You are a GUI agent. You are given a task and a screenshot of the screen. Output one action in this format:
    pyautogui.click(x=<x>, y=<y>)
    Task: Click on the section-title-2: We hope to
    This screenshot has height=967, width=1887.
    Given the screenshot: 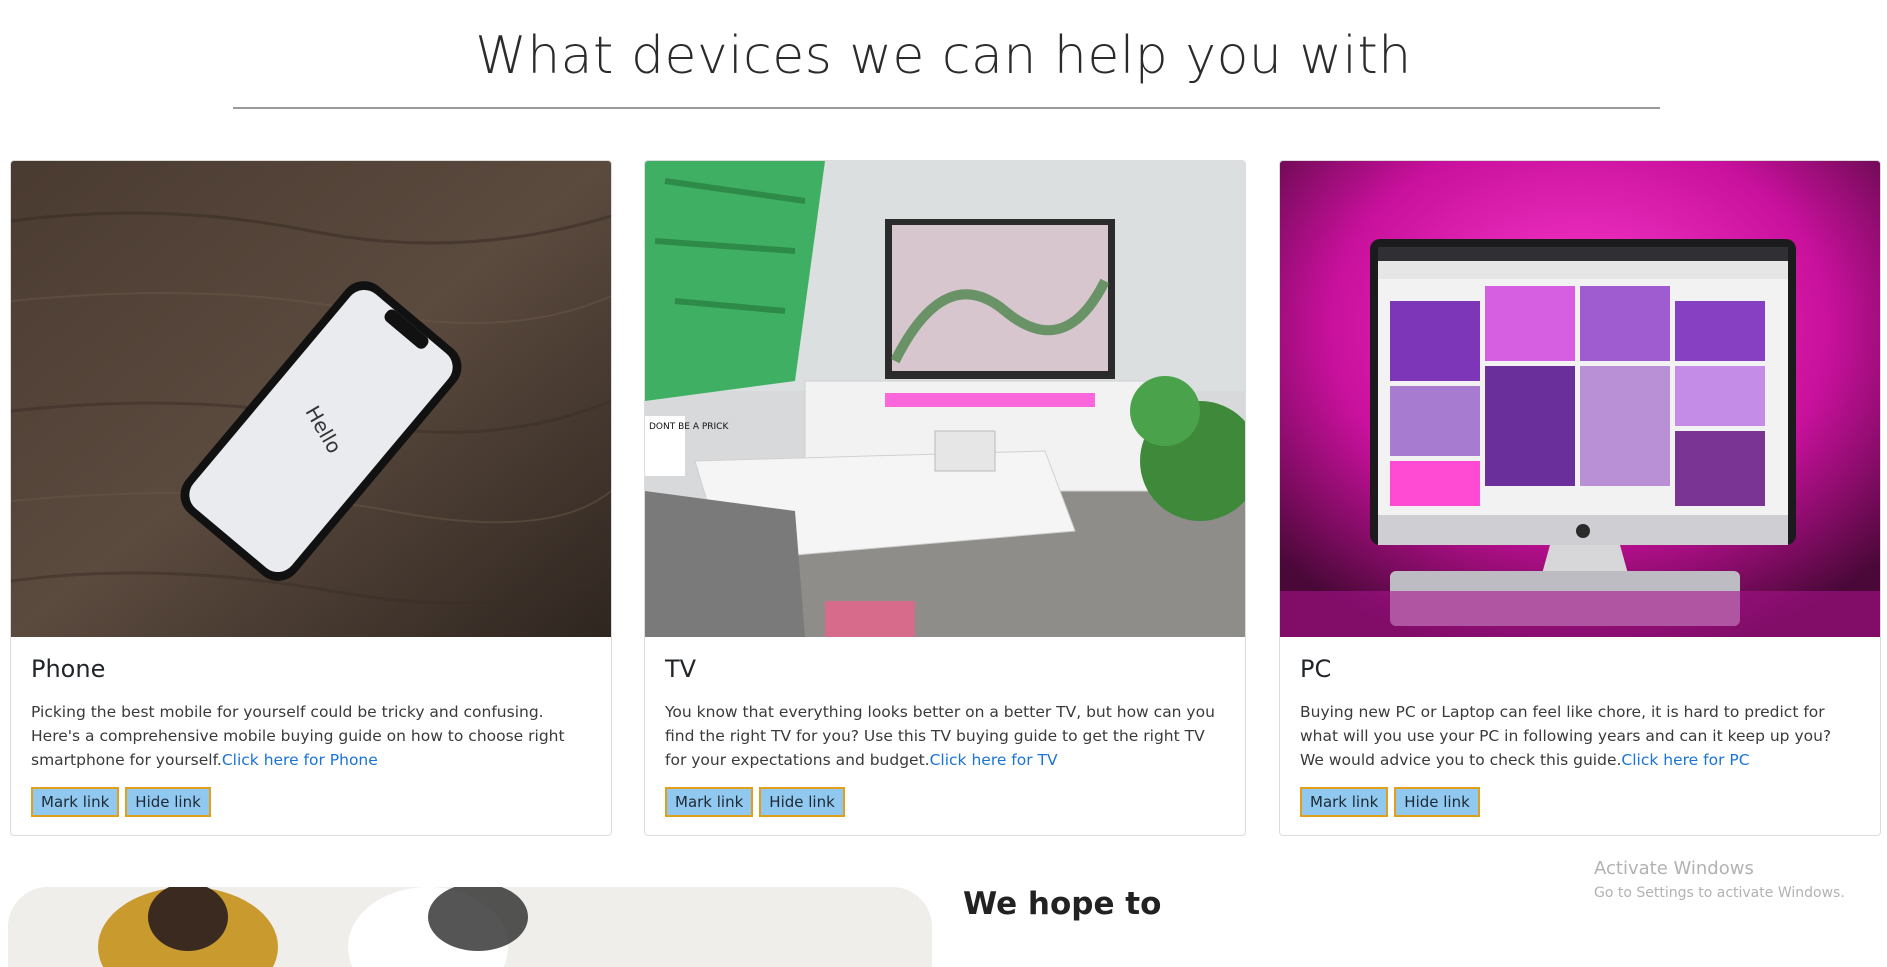 What is the action you would take?
    pyautogui.click(x=1062, y=904)
    